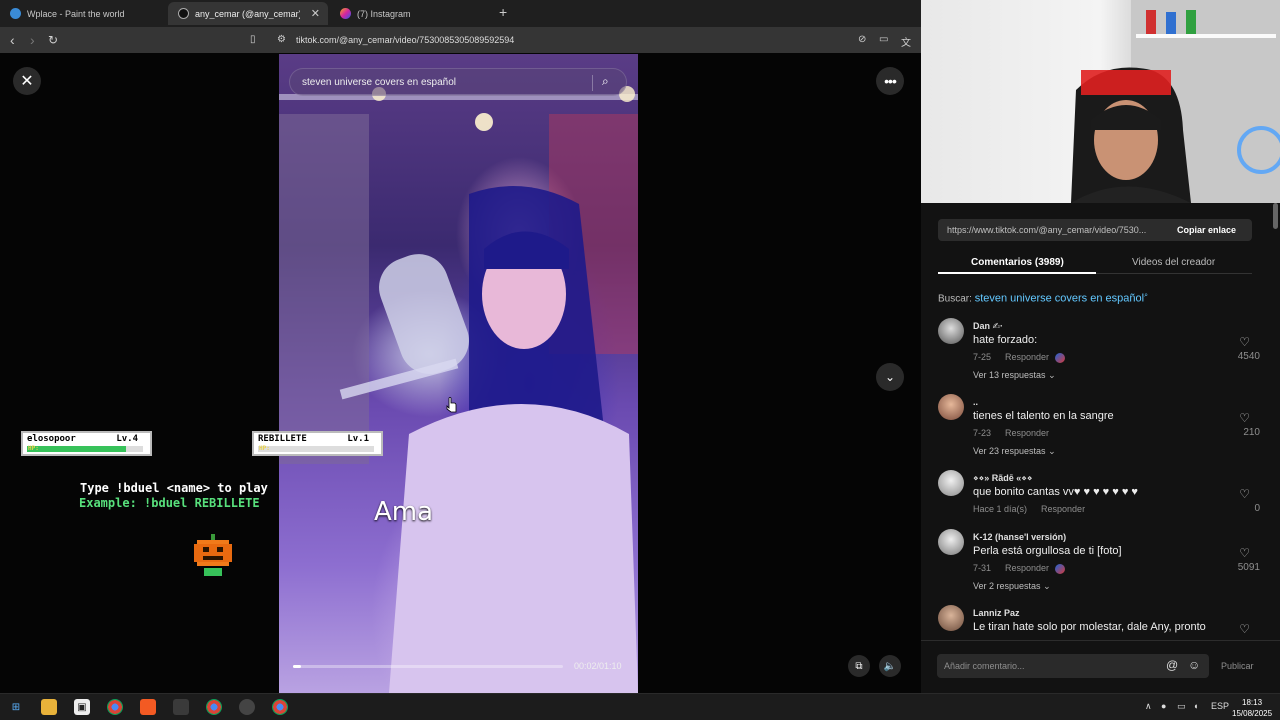 This screenshot has height=720, width=1280. I want to click on search-query-link: steven universe covers en español, so click(1059, 298).